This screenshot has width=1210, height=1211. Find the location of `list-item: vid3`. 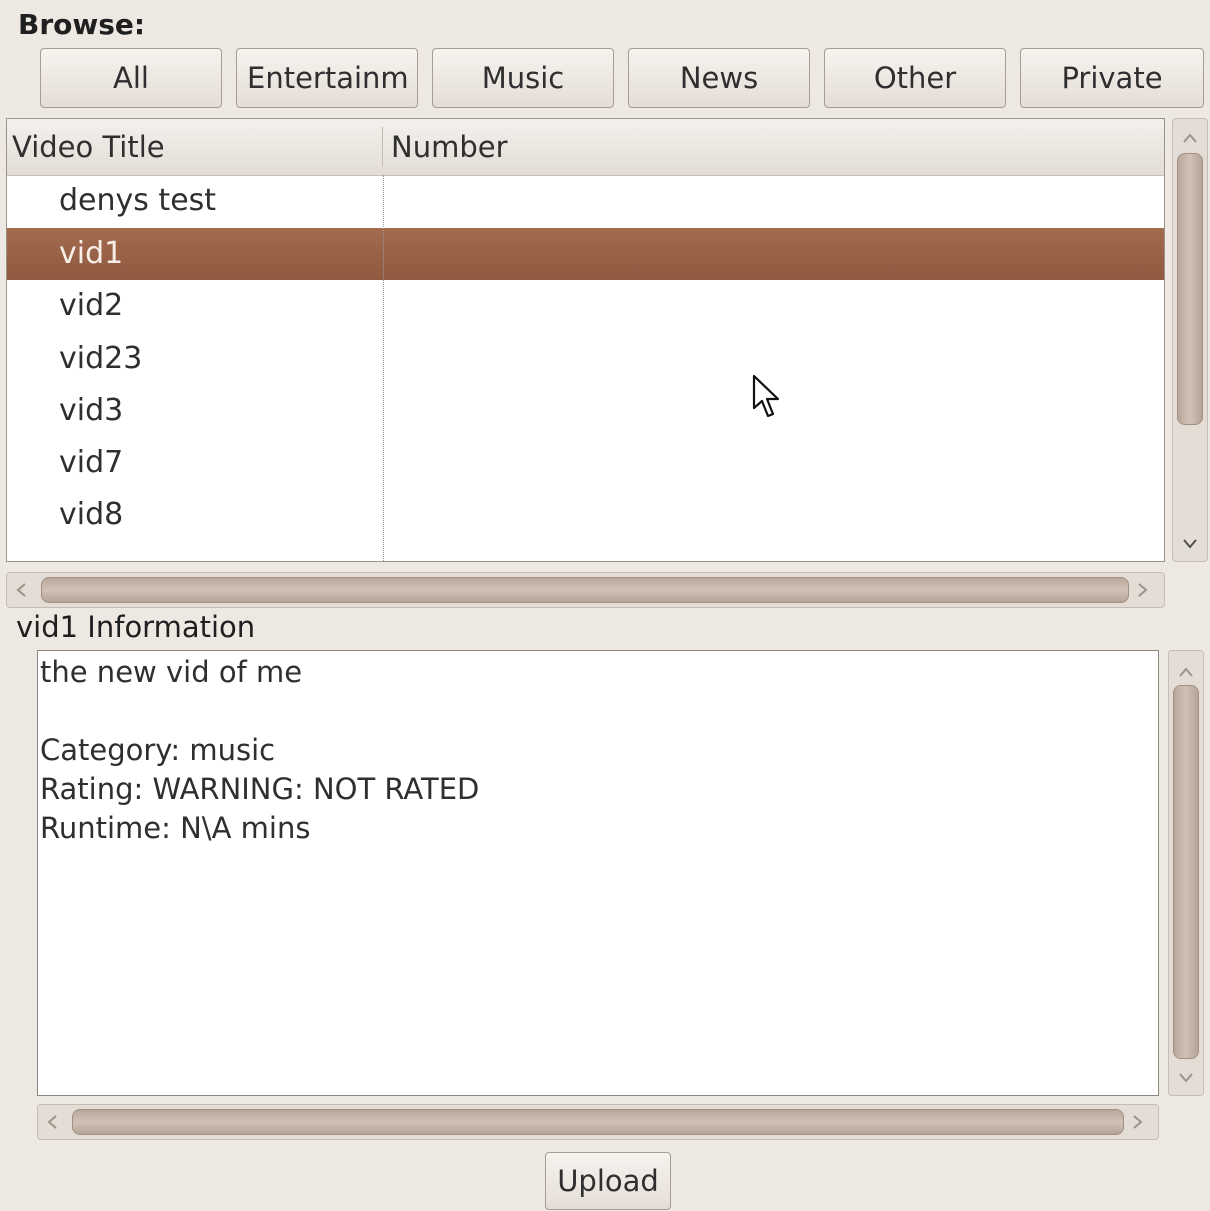

list-item: vid3 is located at coordinates (585, 411).